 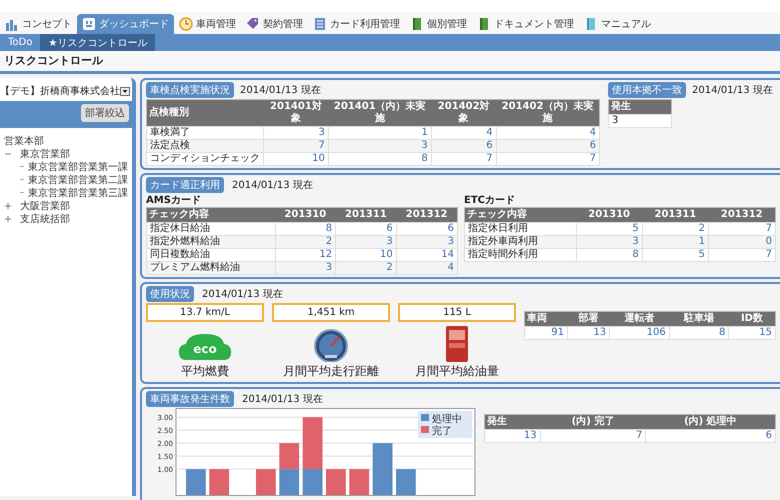 I want to click on column-header: チェック内容, so click(x=210, y=215).